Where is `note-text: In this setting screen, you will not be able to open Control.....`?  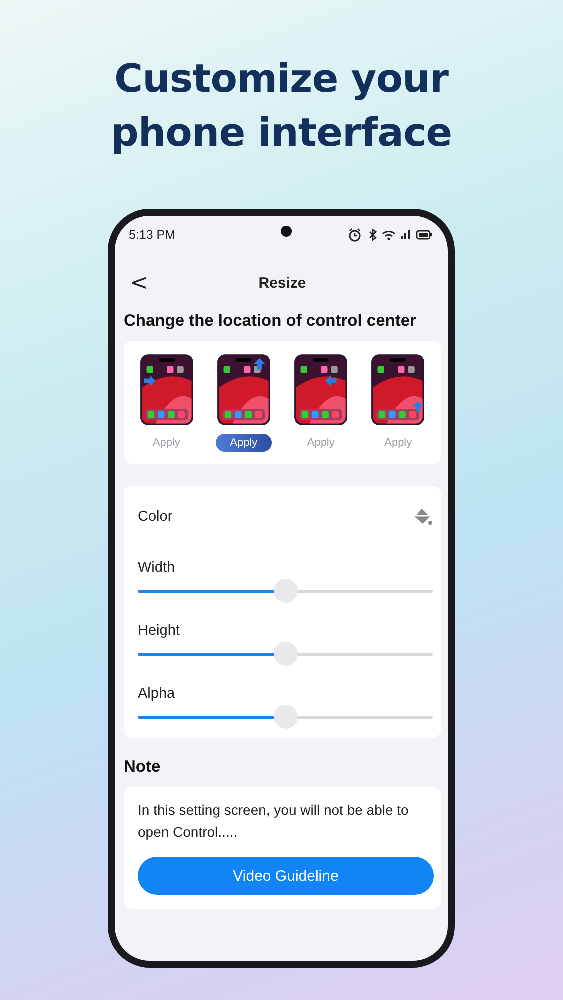
note-text: In this setting screen, you will not be able to open Control..... is located at coordinates (274, 821).